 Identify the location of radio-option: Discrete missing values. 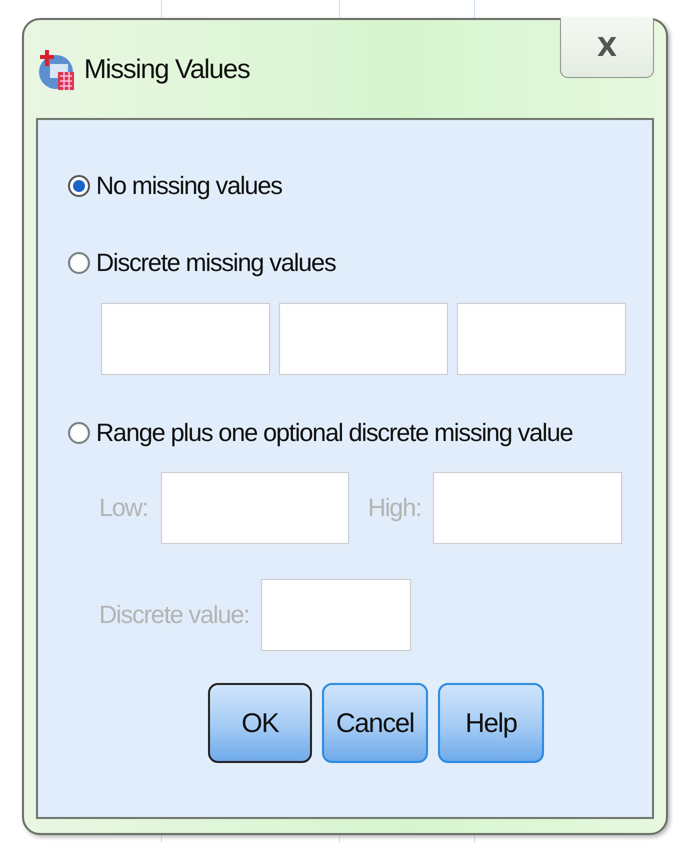
(202, 263).